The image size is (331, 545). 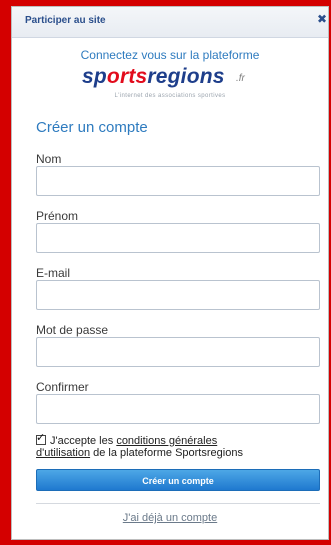 What do you see at coordinates (53, 273) in the screenshot?
I see `email-label: E-mail` at bounding box center [53, 273].